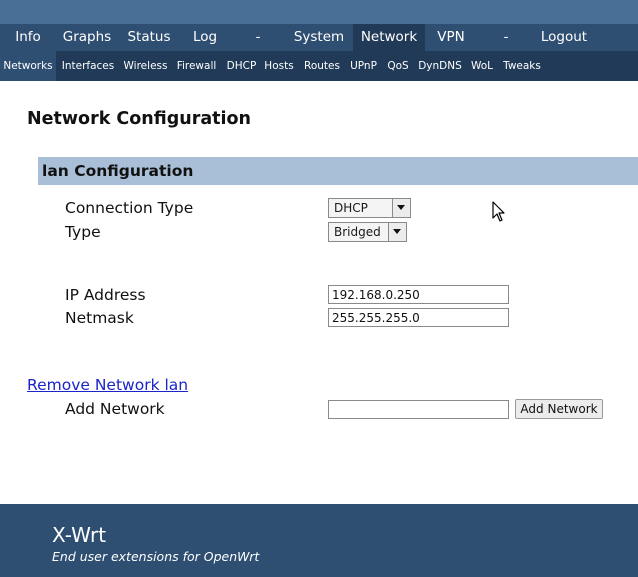 The height and width of the screenshot is (577, 638). I want to click on netmask-label: Netmask, so click(99, 318).